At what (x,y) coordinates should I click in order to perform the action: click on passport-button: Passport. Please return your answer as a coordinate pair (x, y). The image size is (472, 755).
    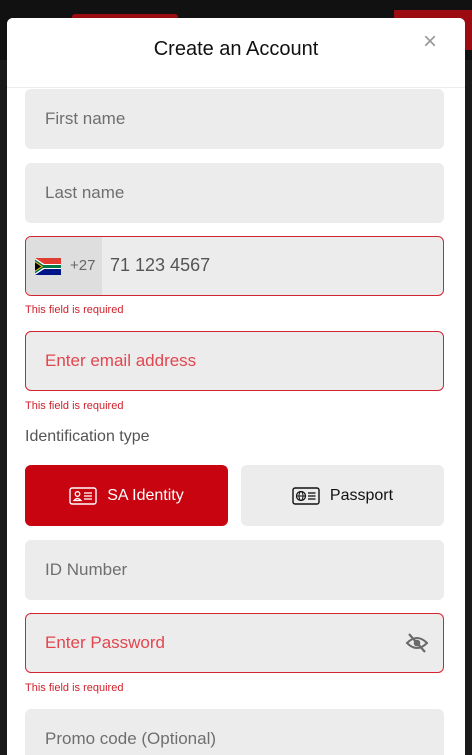
    Looking at the image, I should click on (342, 495).